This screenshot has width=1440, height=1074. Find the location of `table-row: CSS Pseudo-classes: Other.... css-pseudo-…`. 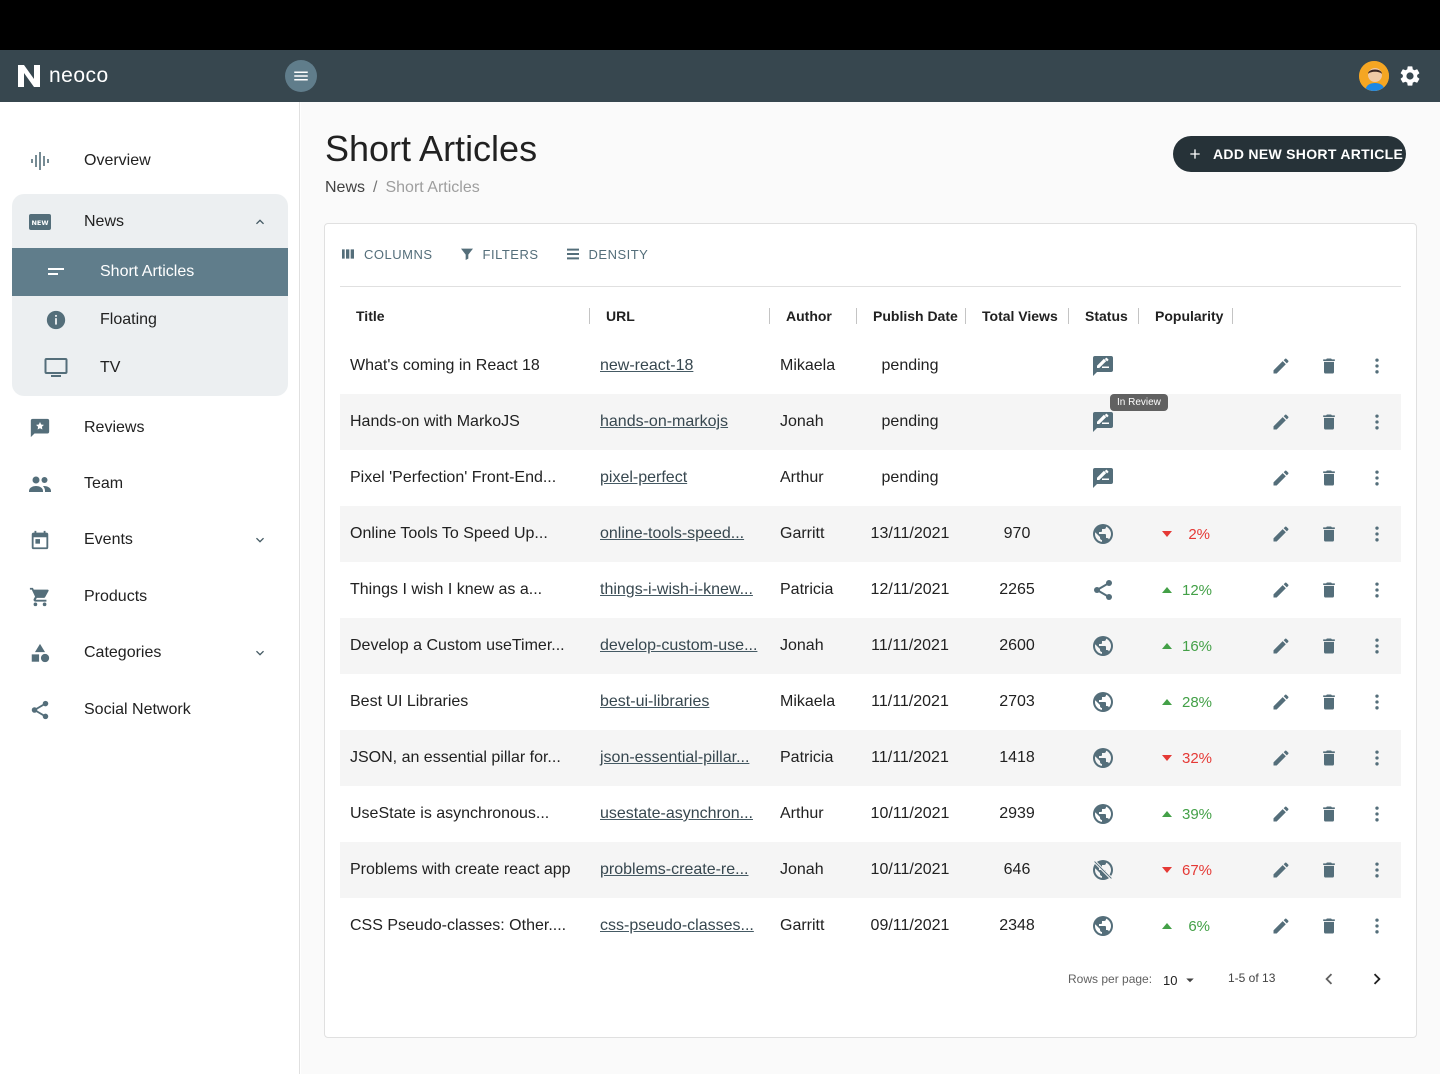

table-row: CSS Pseudo-classes: Other.... css-pseudo-… is located at coordinates (870, 926).